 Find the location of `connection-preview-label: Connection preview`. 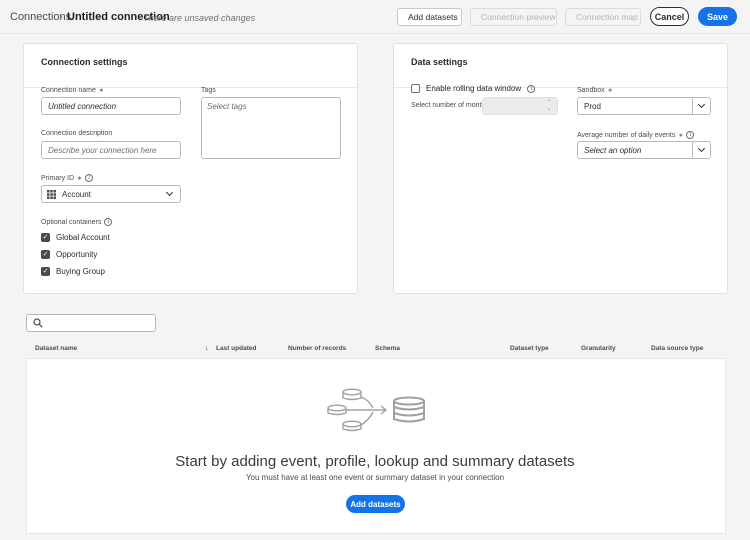

connection-preview-label: Connection preview is located at coordinates (518, 17).